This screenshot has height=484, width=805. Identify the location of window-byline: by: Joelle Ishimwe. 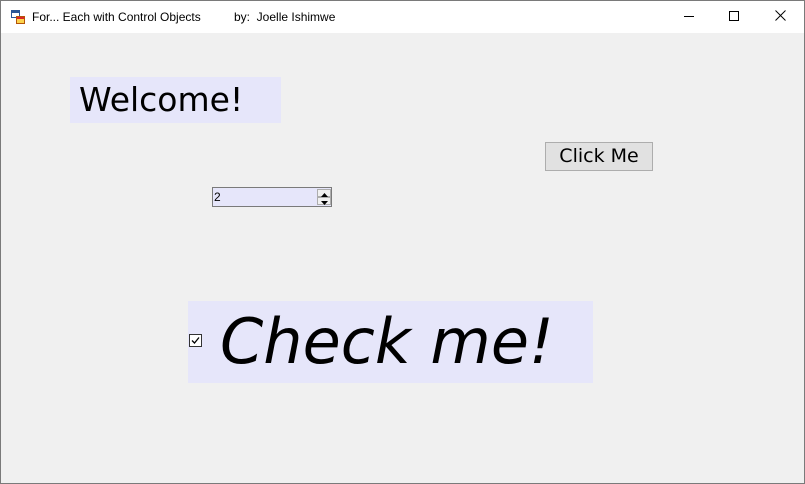
(285, 17).